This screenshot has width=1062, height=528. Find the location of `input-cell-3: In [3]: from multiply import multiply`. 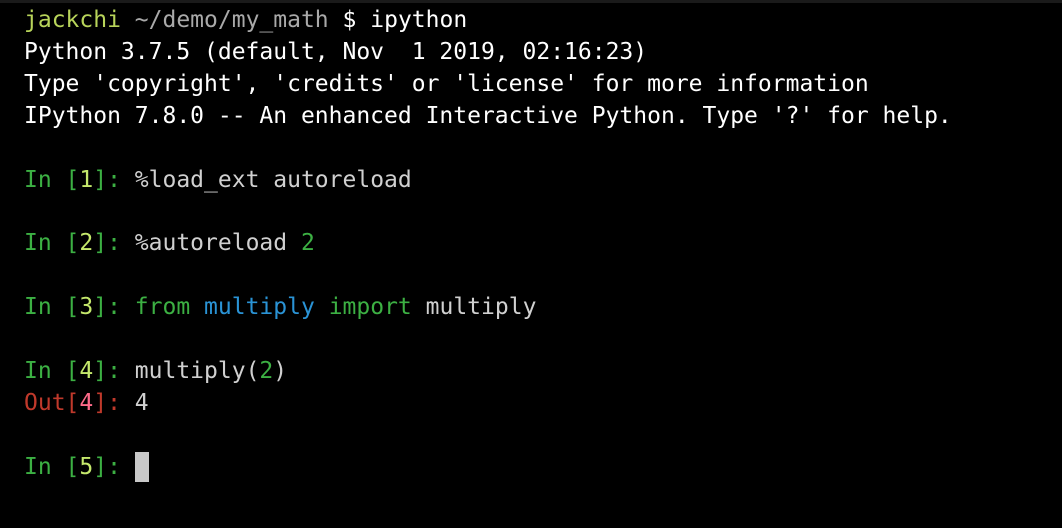

input-cell-3: In [3]: from multiply import multiply is located at coordinates (280, 307).